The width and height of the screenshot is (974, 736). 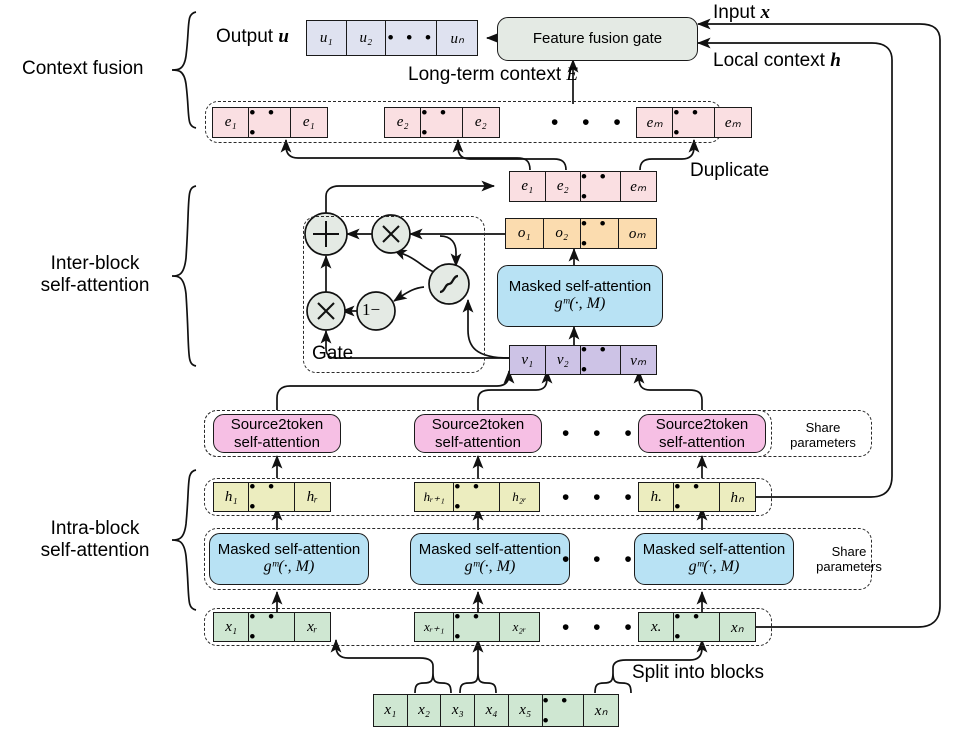 I want to click on duplicate-label: Duplicate, so click(x=730, y=170).